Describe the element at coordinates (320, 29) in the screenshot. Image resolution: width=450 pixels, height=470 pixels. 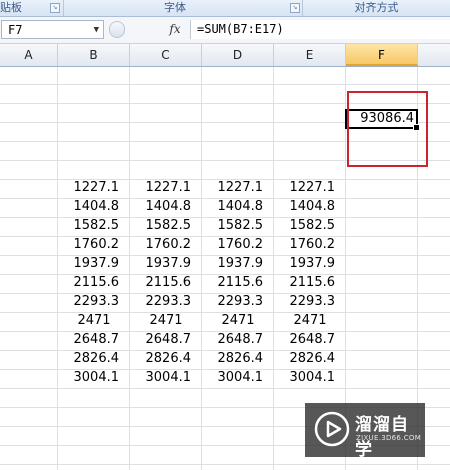
I see `formula-input: =SUM(B7:E17)` at that location.